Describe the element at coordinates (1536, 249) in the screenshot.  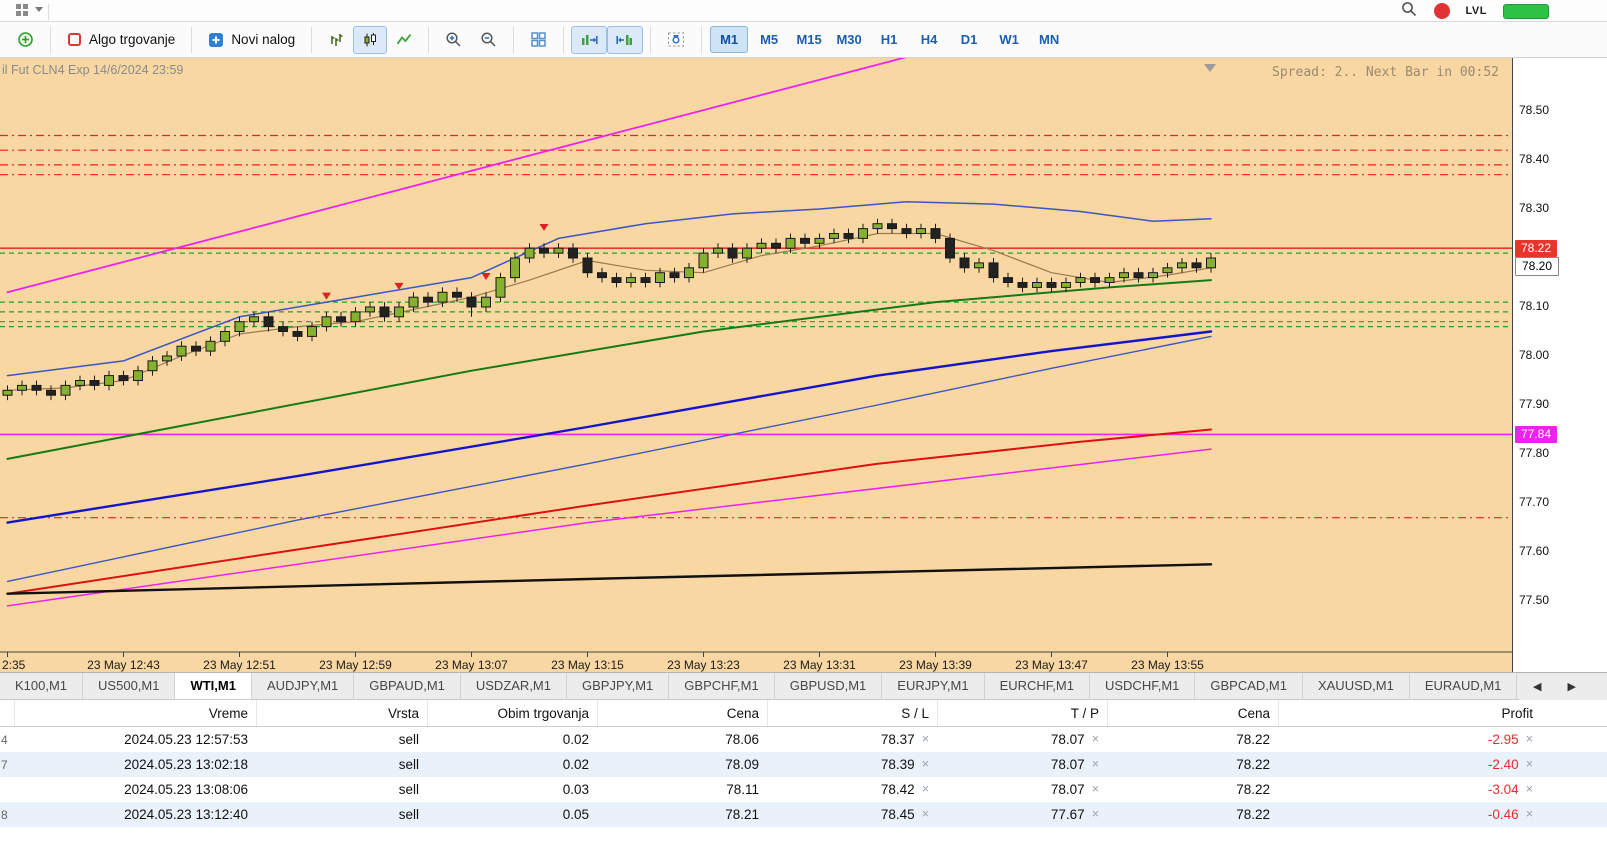
I see `price-badge-78.22: 78.22` at that location.